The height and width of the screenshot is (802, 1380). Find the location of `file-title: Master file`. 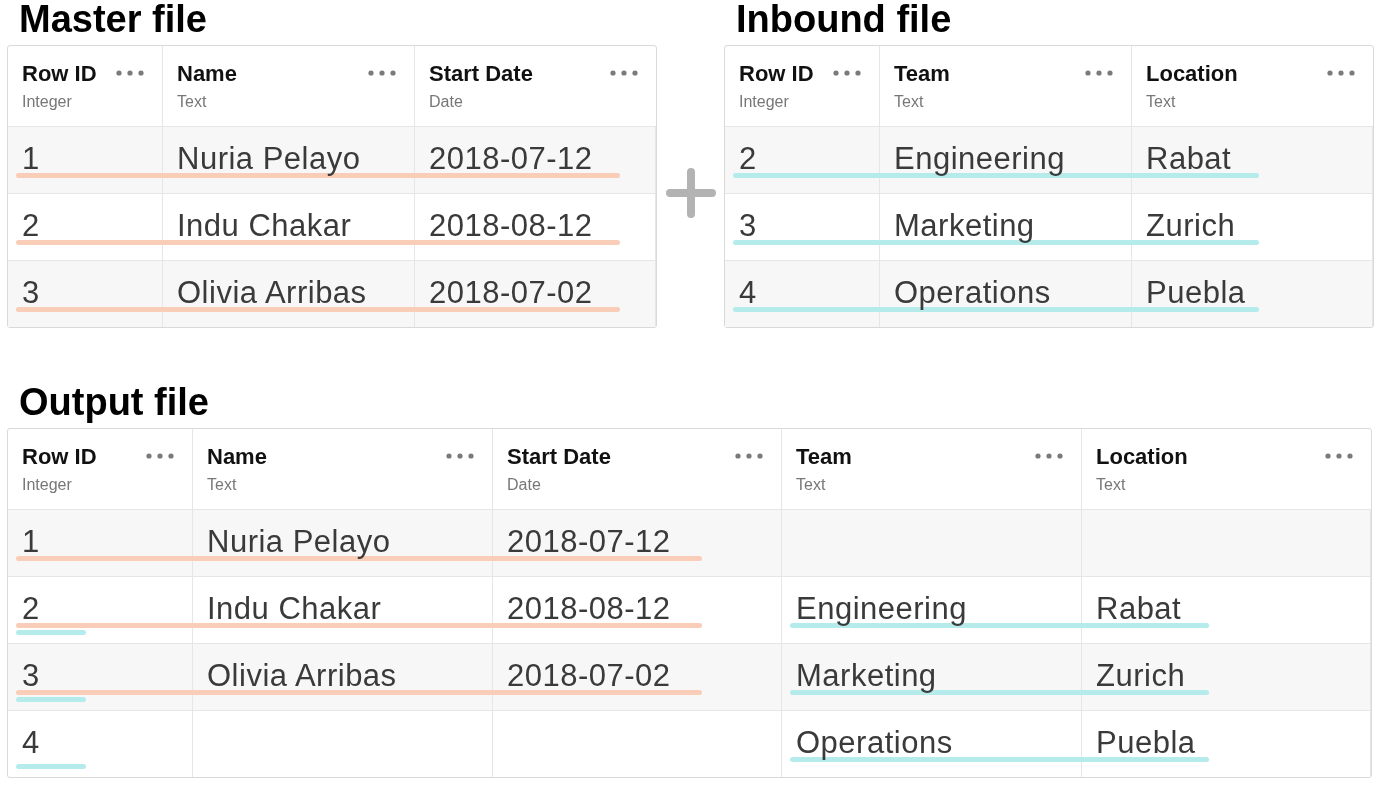

file-title: Master file is located at coordinates (113, 21).